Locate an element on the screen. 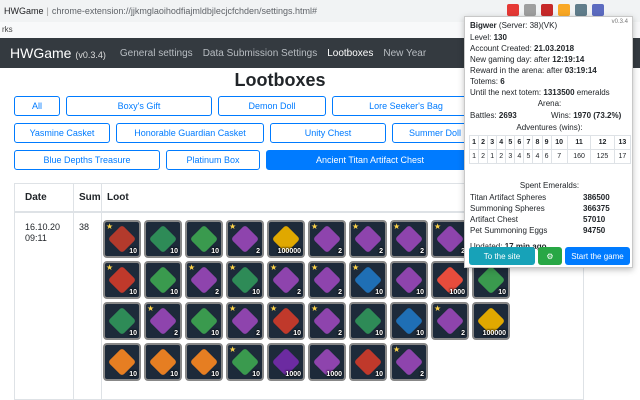  filter-lore-seekers-bag: Lore Seeker's Bag is located at coordinates (406, 106).